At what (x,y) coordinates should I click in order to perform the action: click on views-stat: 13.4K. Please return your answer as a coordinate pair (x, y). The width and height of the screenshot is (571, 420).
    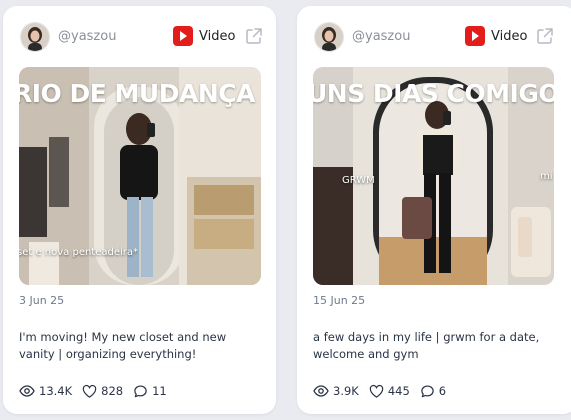
    Looking at the image, I should click on (45, 391).